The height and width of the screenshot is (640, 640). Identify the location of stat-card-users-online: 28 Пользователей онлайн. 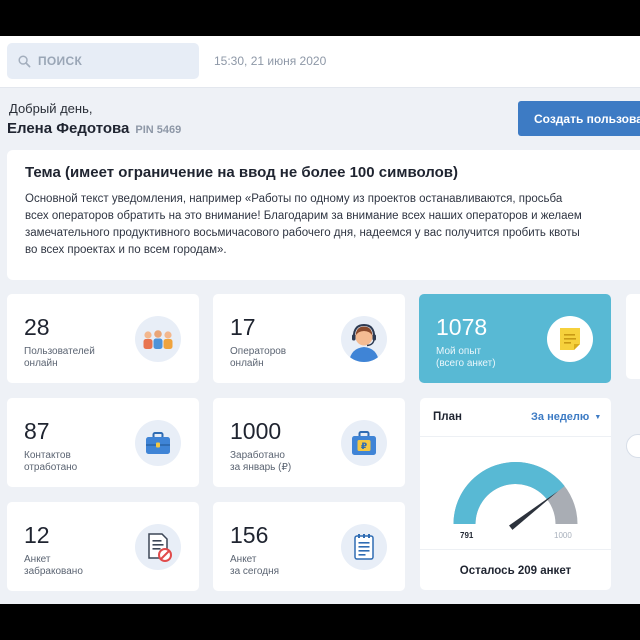
(103, 338).